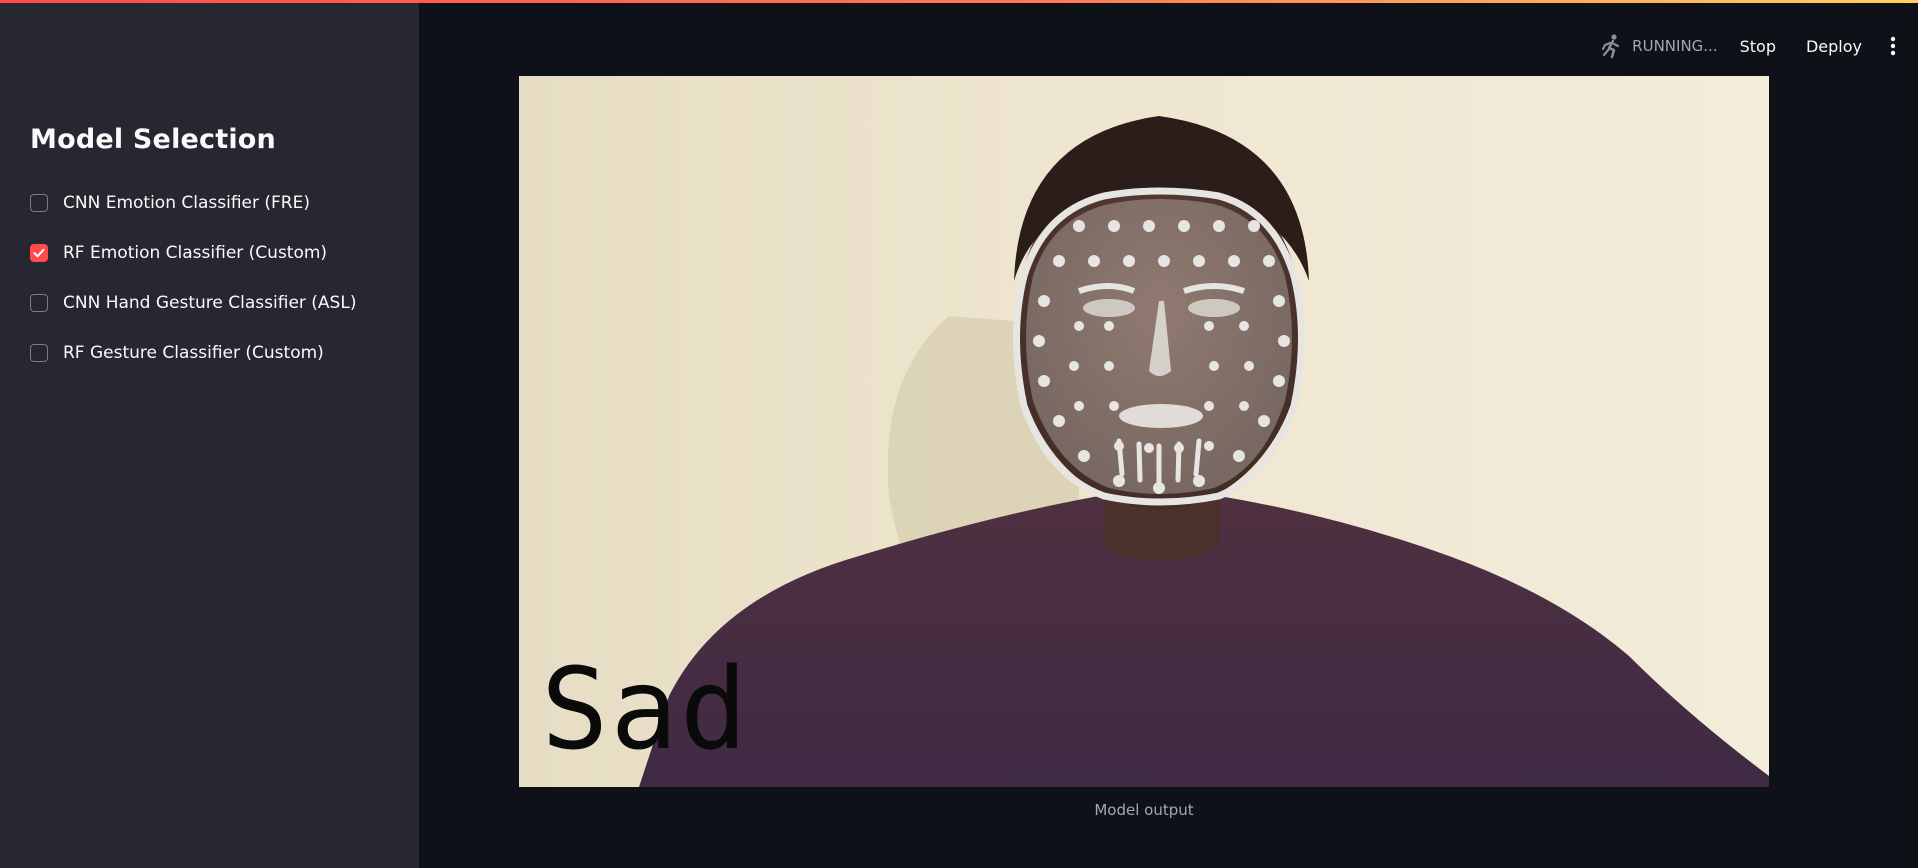 The width and height of the screenshot is (1918, 868). What do you see at coordinates (186, 203) in the screenshot?
I see `checkbox-label: CNN Emotion Classifier (FRE)` at bounding box center [186, 203].